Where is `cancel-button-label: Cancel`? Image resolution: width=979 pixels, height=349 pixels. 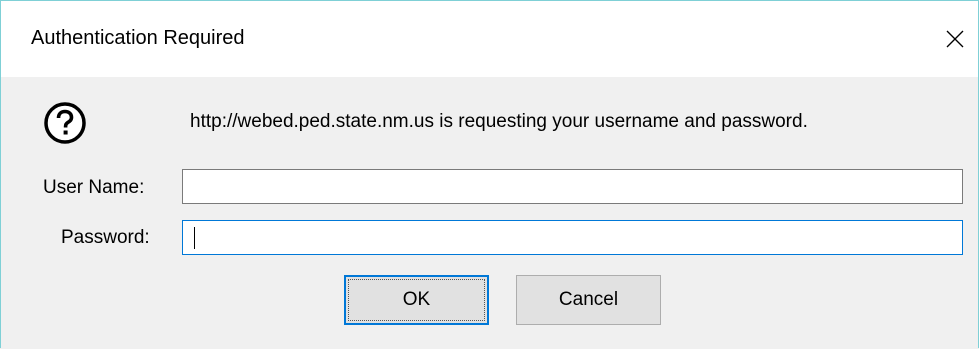 cancel-button-label: Cancel is located at coordinates (588, 299).